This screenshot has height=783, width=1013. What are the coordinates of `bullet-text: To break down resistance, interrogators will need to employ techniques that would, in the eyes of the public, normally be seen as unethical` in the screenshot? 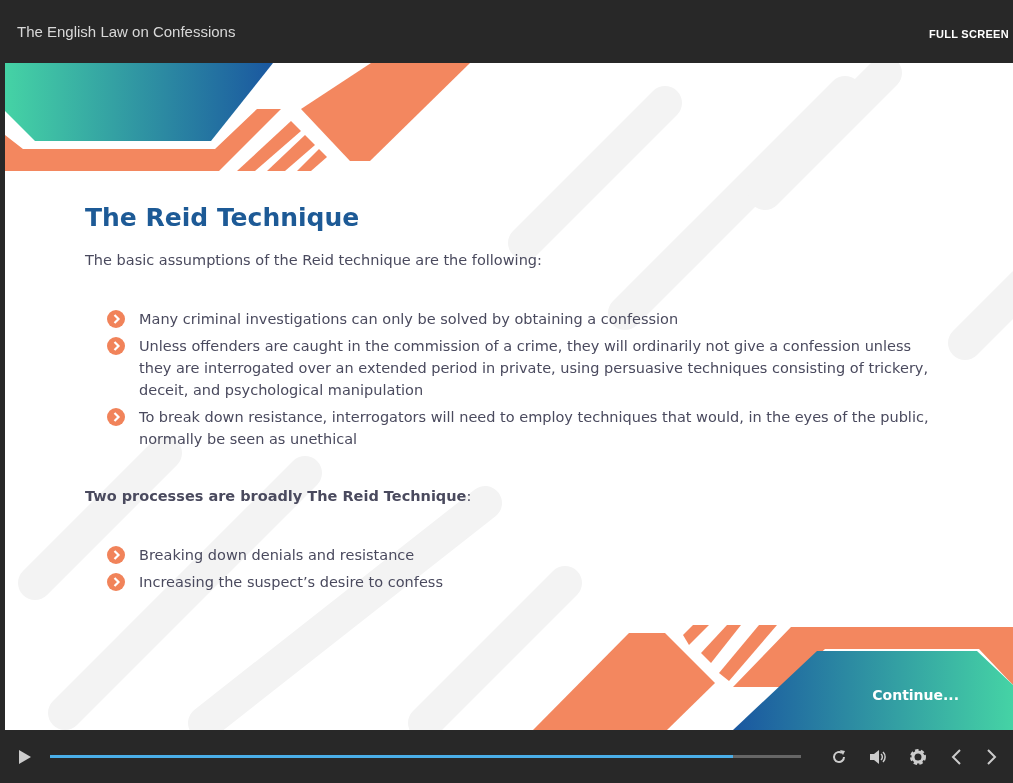 It's located at (534, 428).